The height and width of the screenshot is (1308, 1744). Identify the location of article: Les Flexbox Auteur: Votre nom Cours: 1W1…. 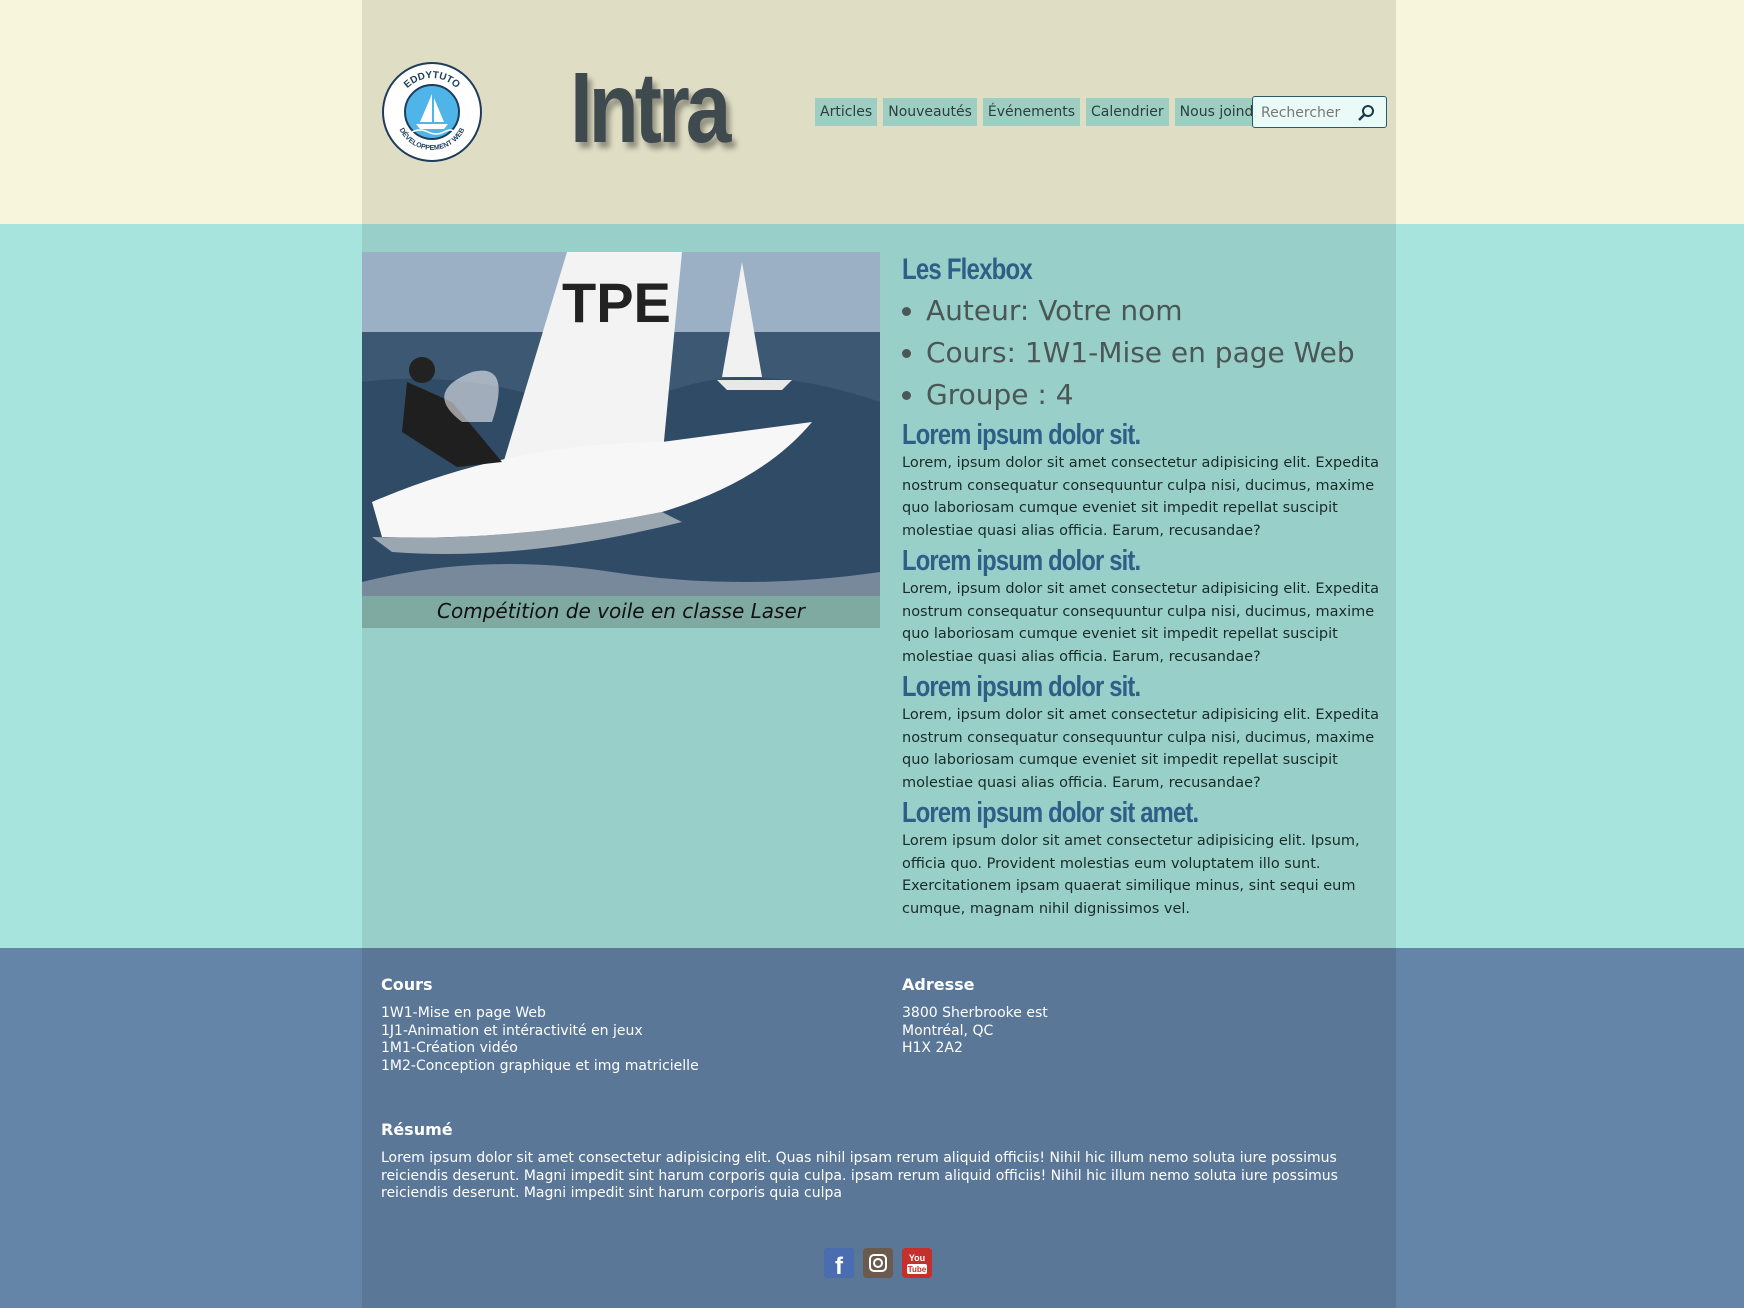
(1147, 586).